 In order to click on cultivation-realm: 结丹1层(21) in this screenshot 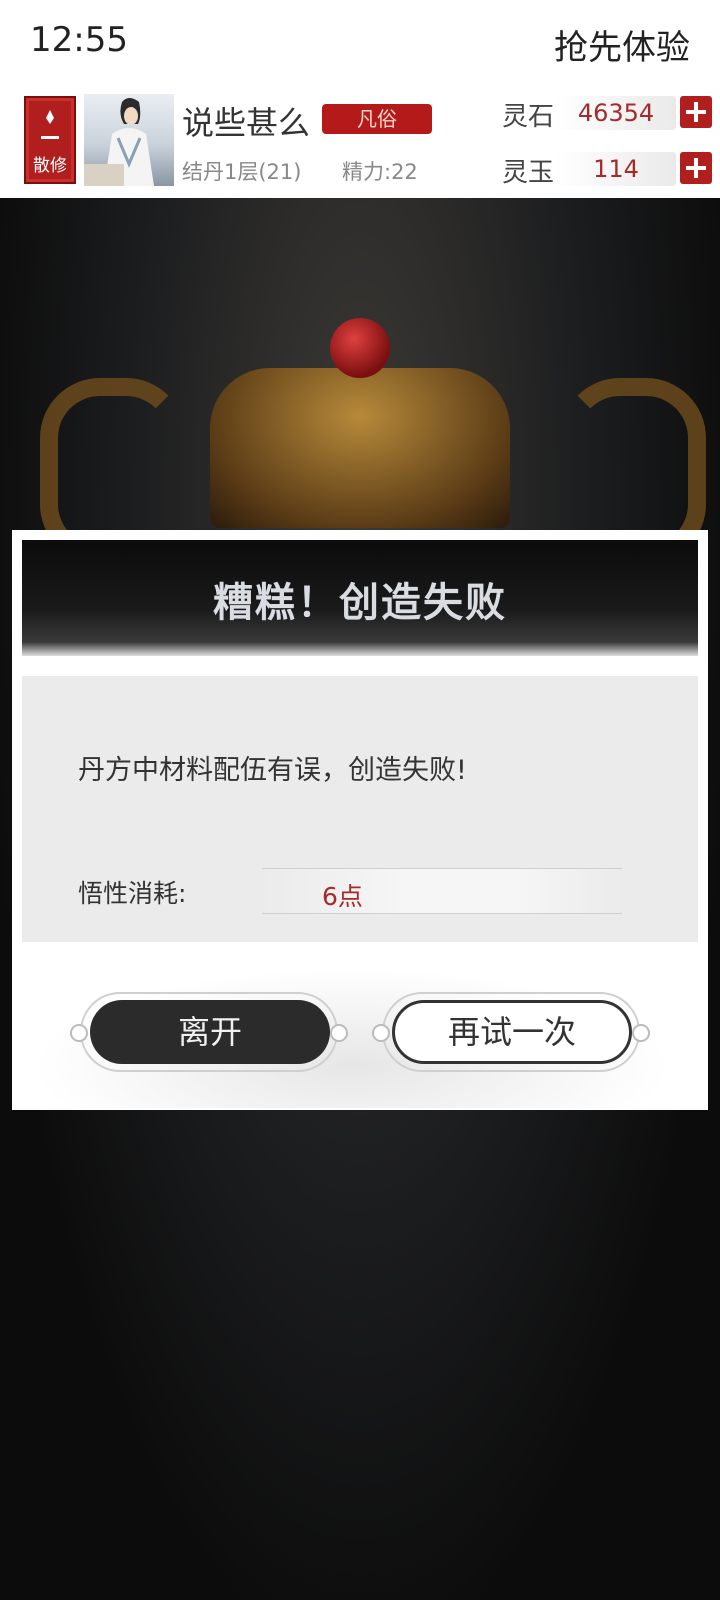, I will do `click(242, 172)`.